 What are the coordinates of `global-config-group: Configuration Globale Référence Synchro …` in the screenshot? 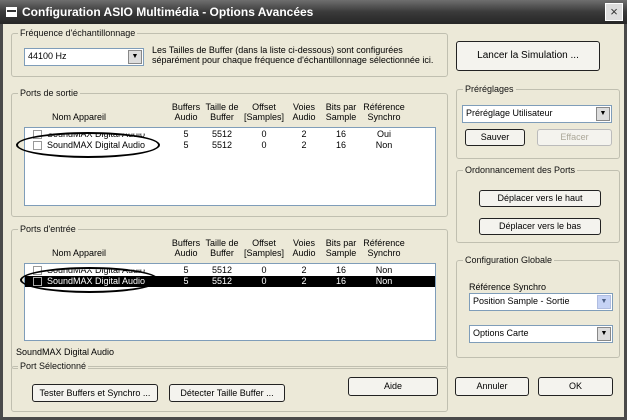 It's located at (538, 306).